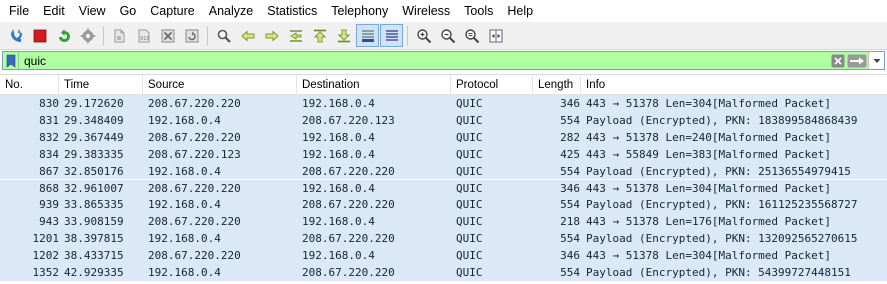  I want to click on menu-tools: Tools, so click(478, 11).